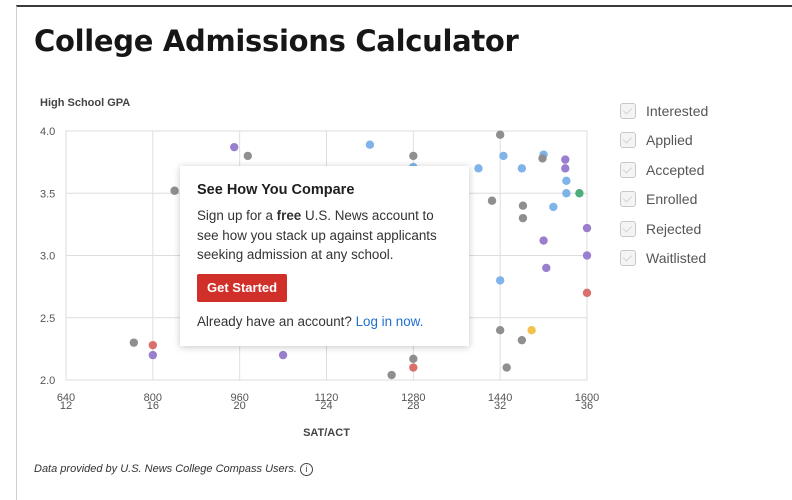 The width and height of the screenshot is (792, 500). I want to click on x-tick-label-act: 12, so click(66, 406).